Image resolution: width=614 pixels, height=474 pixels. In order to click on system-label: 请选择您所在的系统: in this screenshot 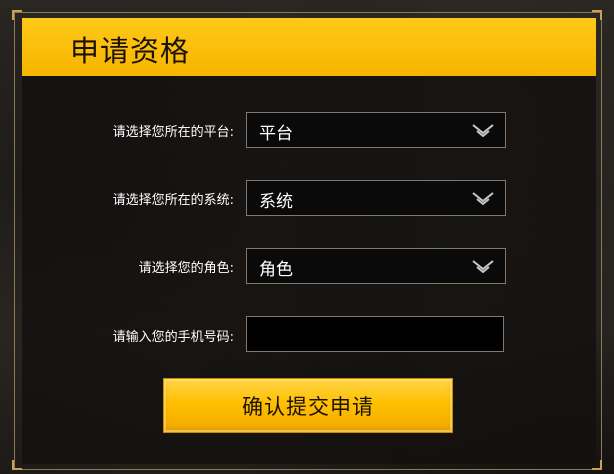, I will do `click(173, 200)`.